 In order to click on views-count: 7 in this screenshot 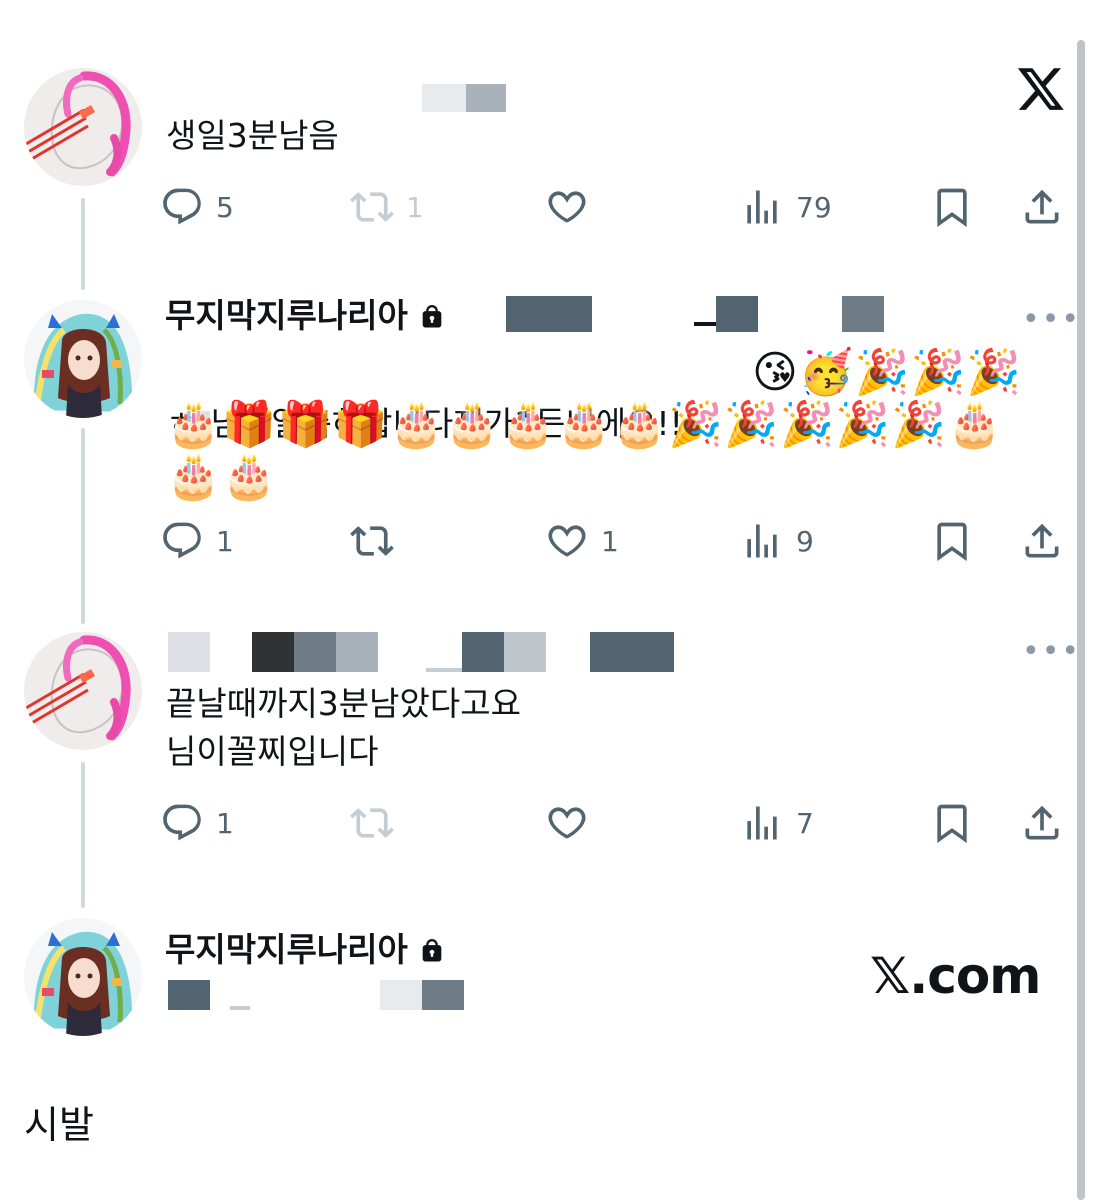, I will do `click(805, 823)`.